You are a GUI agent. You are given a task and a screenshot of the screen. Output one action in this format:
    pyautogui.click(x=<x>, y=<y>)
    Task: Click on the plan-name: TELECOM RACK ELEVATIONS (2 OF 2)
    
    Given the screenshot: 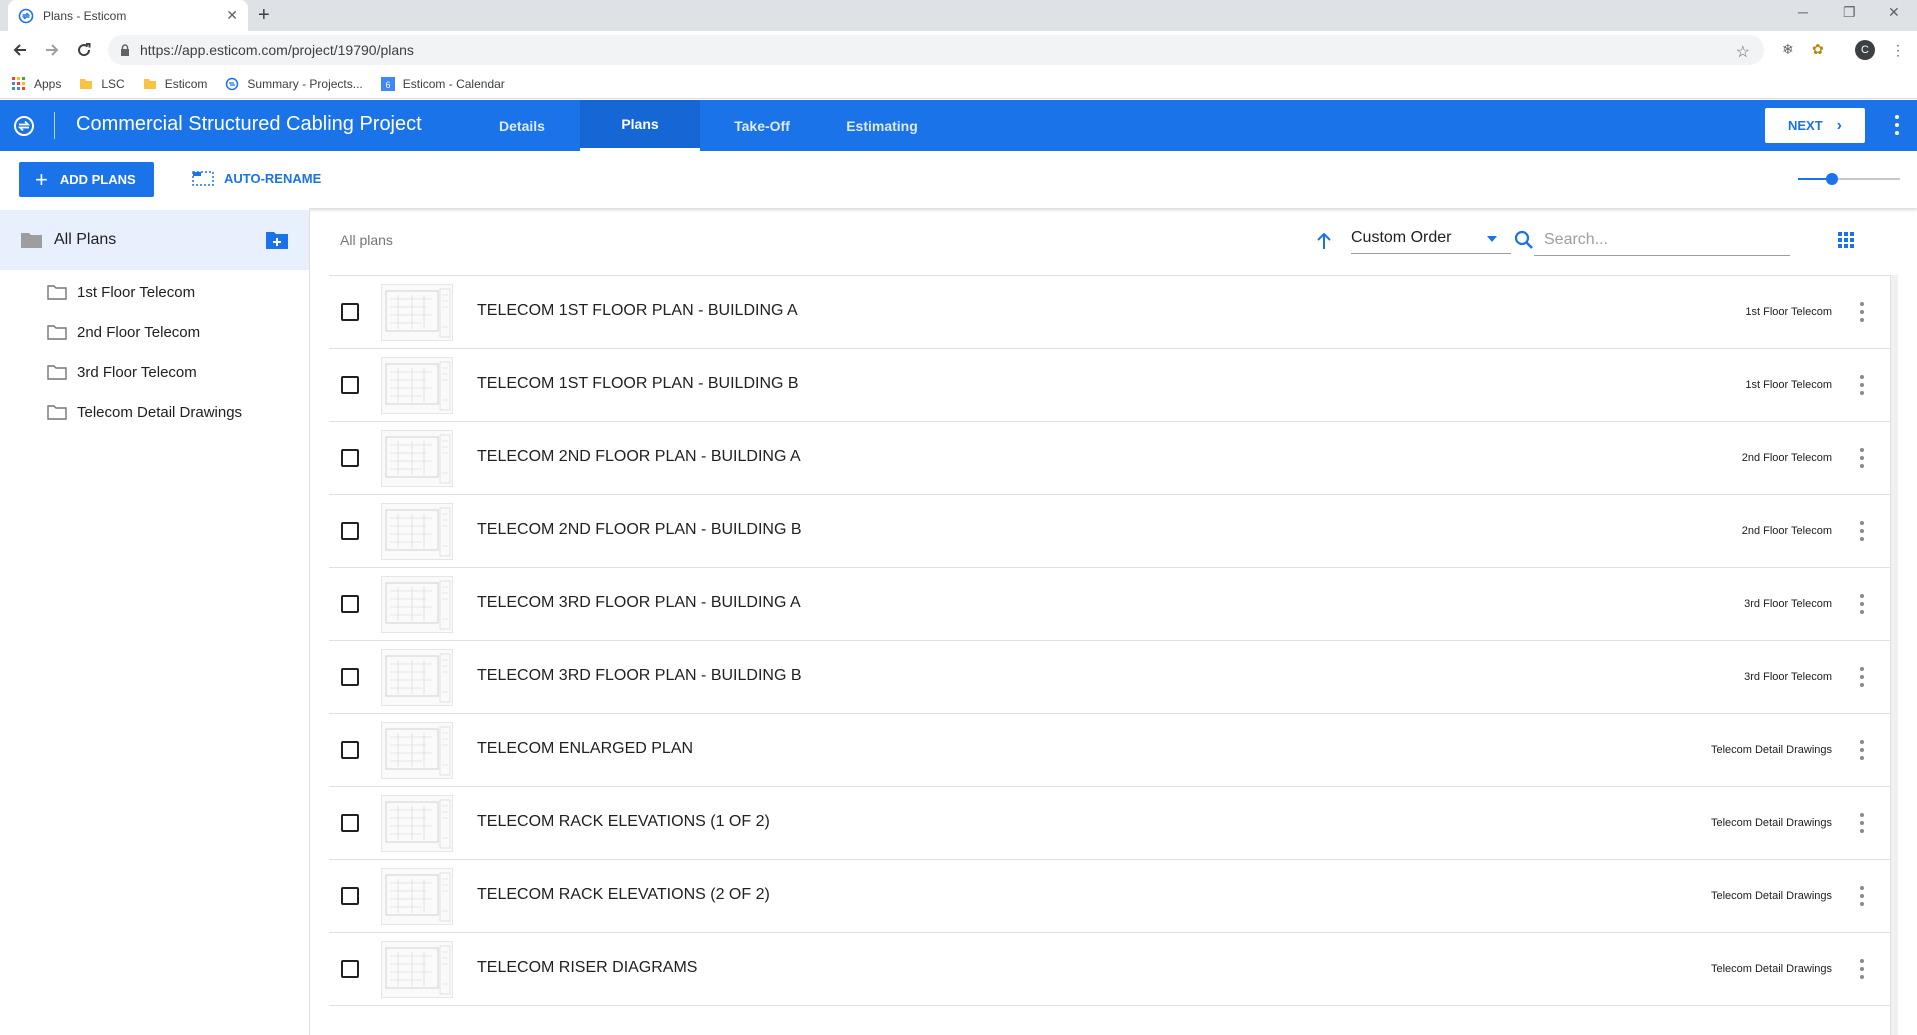 What is the action you would take?
    pyautogui.click(x=623, y=895)
    